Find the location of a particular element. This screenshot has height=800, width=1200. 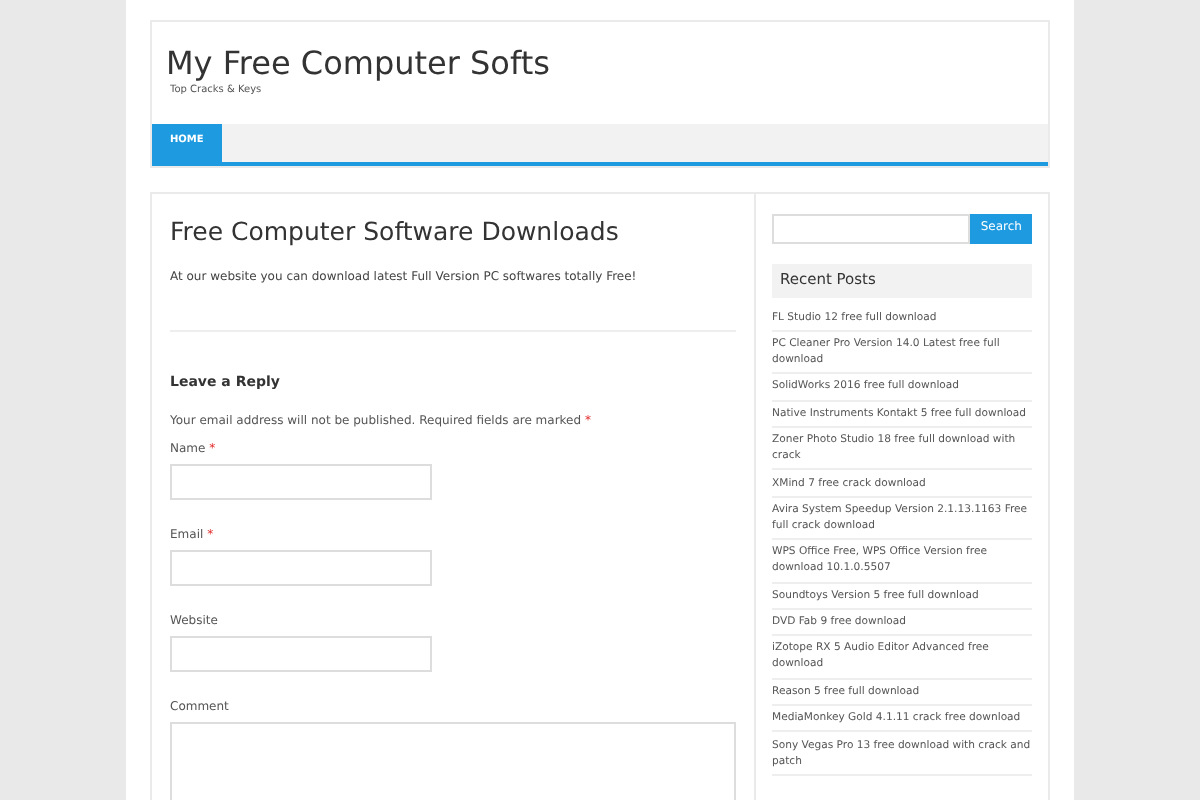

search-field is located at coordinates (871, 228).